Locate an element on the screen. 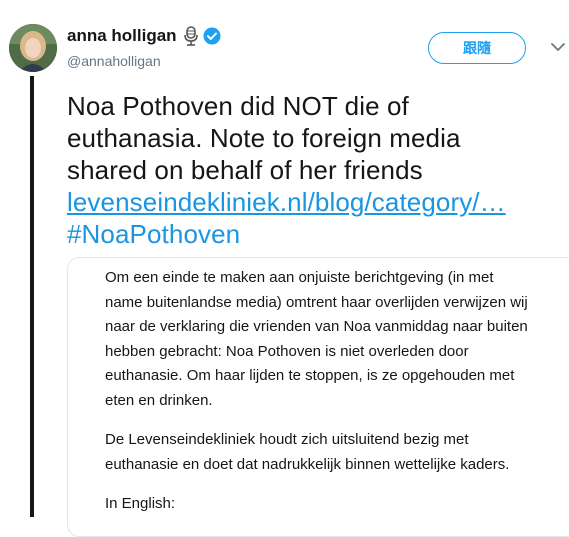  chevron-down-icon is located at coordinates (558, 47).